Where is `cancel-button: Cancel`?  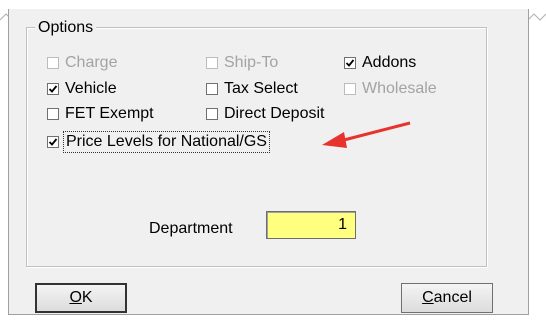 cancel-button: Cancel is located at coordinates (447, 298).